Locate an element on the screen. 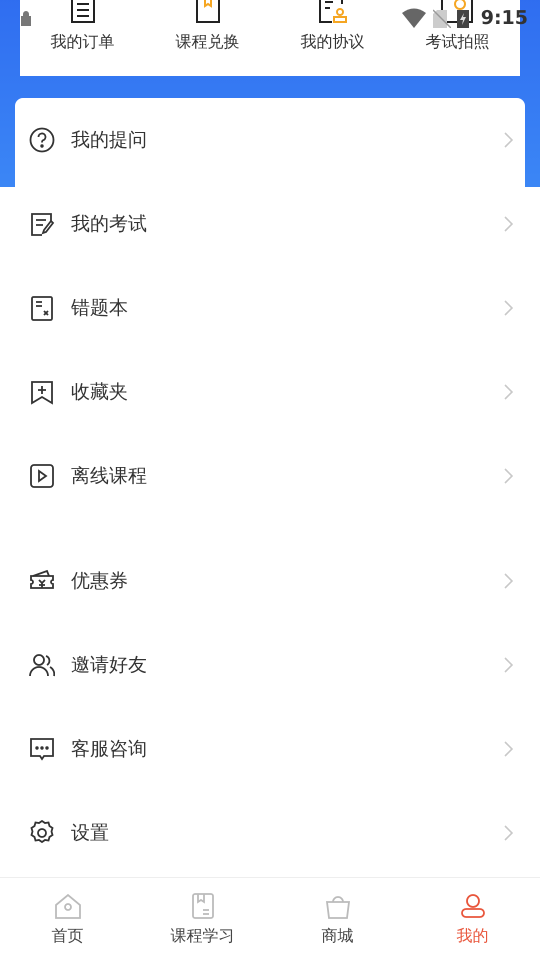 This screenshot has width=540, height=960. nav-tab: 商城 is located at coordinates (337, 919).